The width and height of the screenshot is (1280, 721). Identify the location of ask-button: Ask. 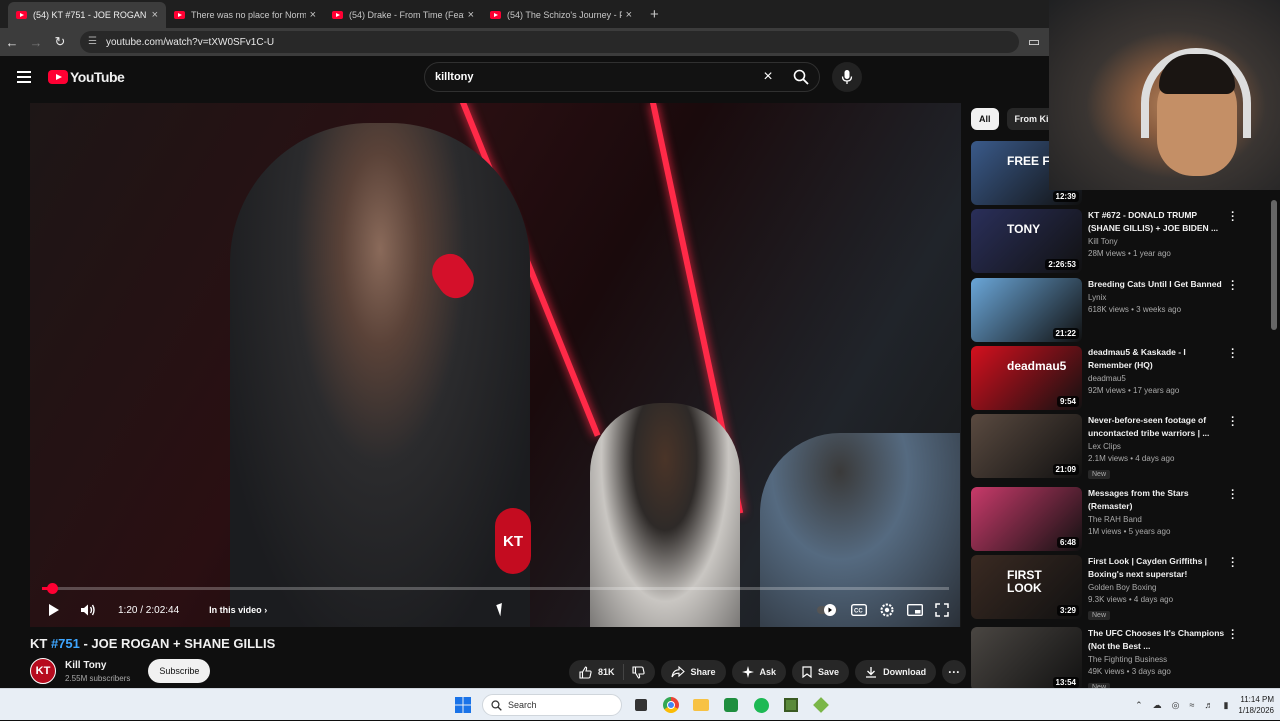
(759, 672).